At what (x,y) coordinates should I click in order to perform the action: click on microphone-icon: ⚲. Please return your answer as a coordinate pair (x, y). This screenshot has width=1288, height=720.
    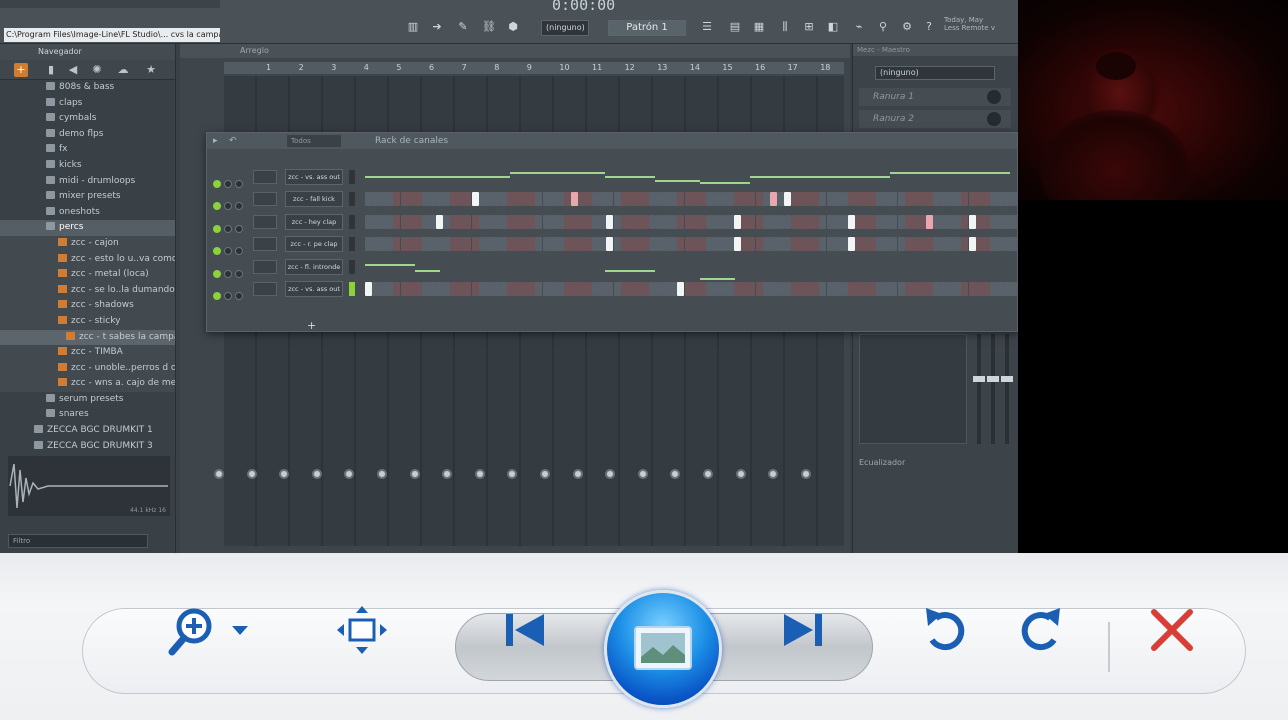
    Looking at the image, I should click on (883, 27).